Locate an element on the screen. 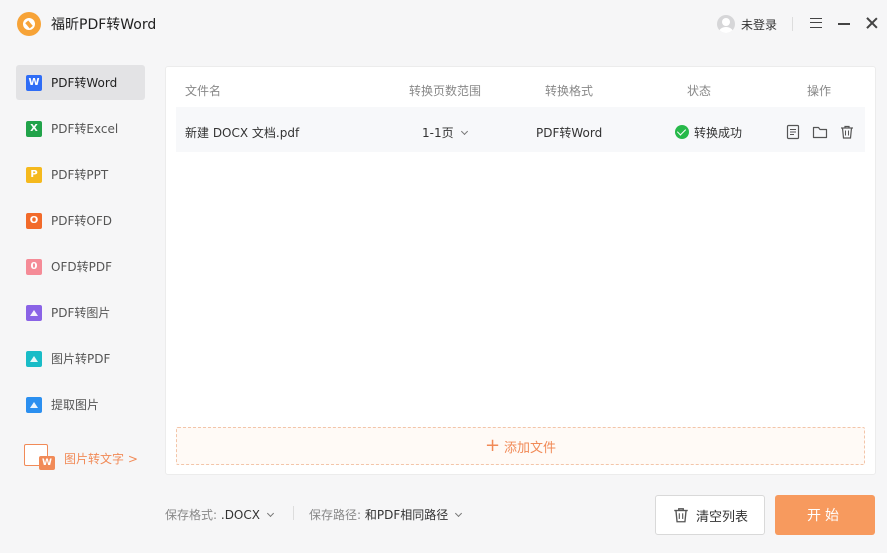 The width and height of the screenshot is (887, 553). sidebar-item-label: PDF转OFD is located at coordinates (81, 221).